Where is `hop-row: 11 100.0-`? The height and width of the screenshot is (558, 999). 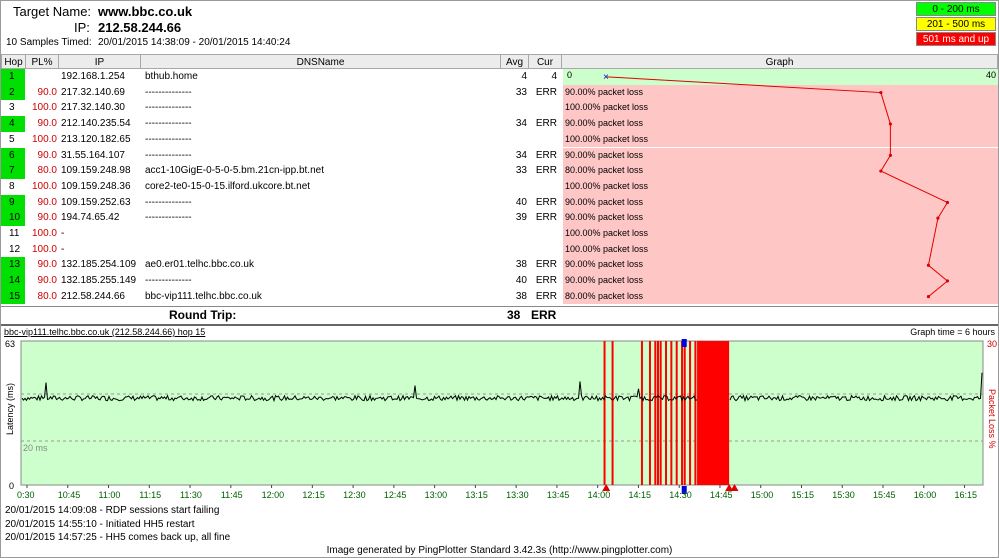 hop-row: 11 100.0- is located at coordinates (282, 234).